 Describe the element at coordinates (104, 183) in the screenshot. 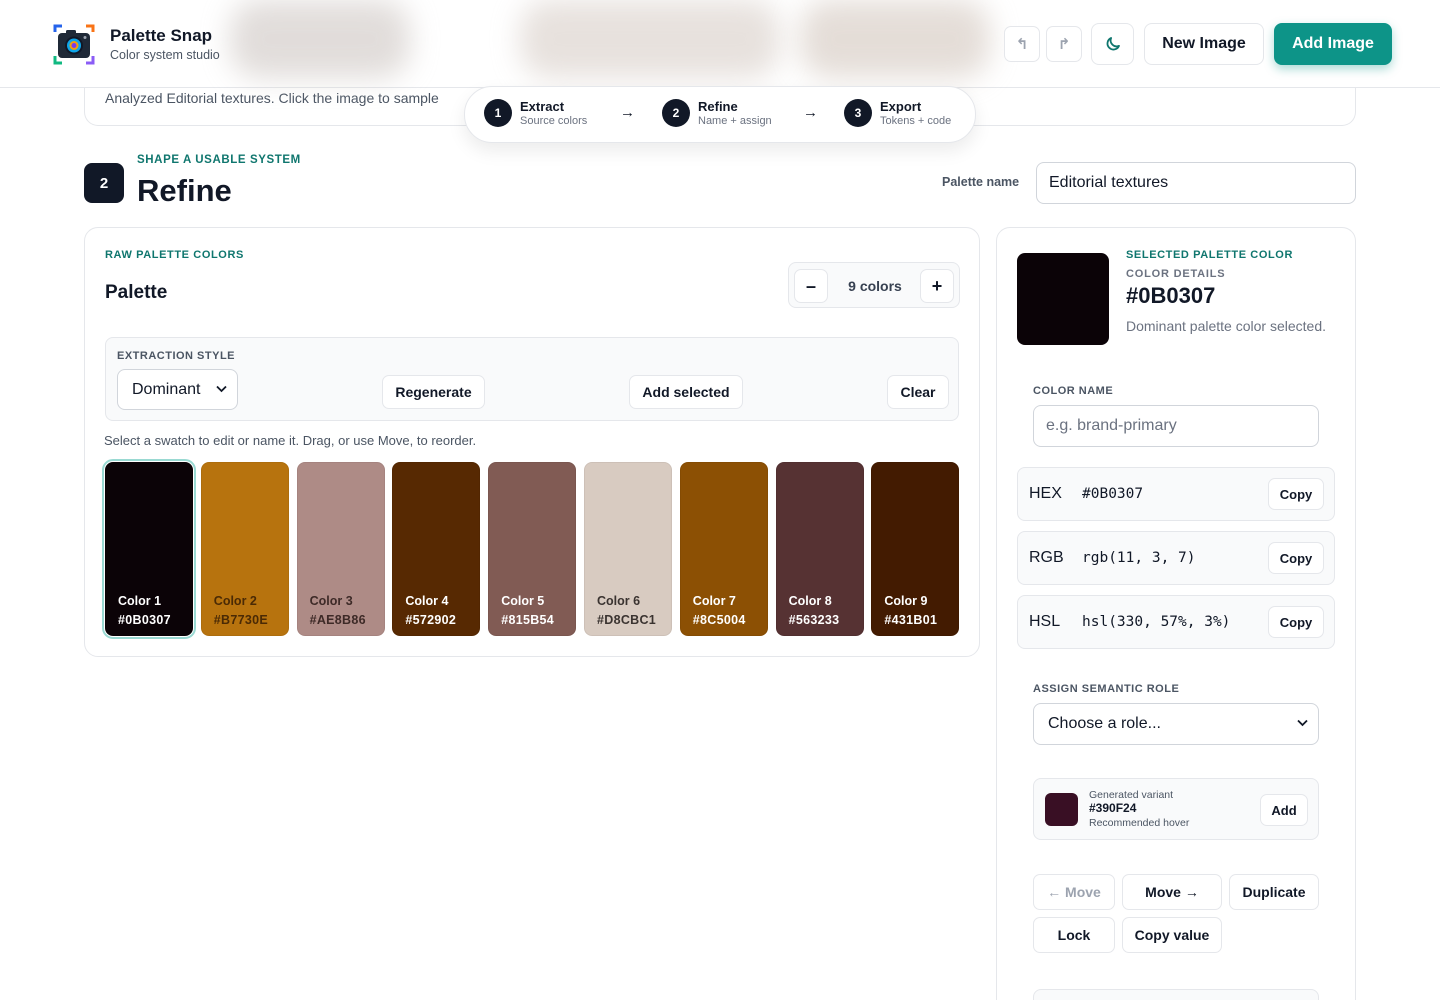

I see `section-number-badge: 2` at that location.